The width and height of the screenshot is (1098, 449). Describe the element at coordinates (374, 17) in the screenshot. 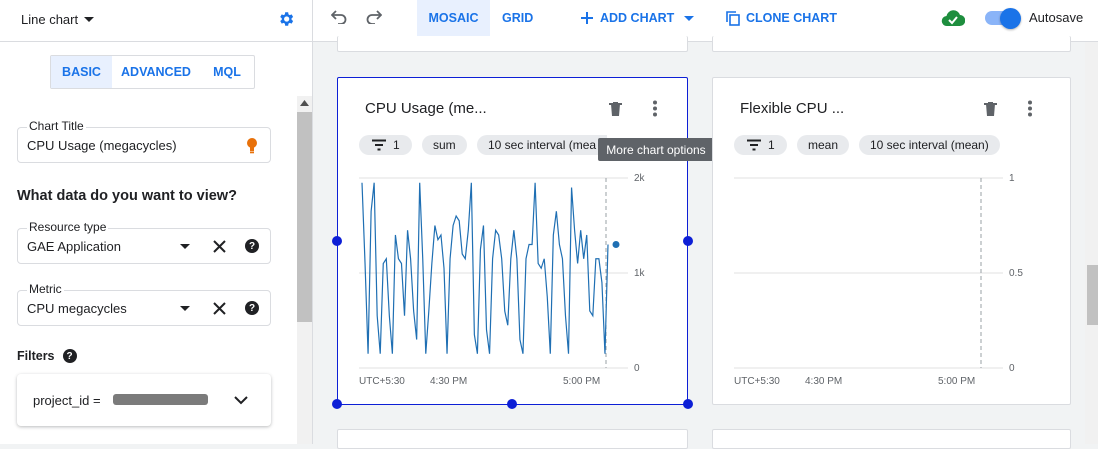

I see `redo-icon` at that location.